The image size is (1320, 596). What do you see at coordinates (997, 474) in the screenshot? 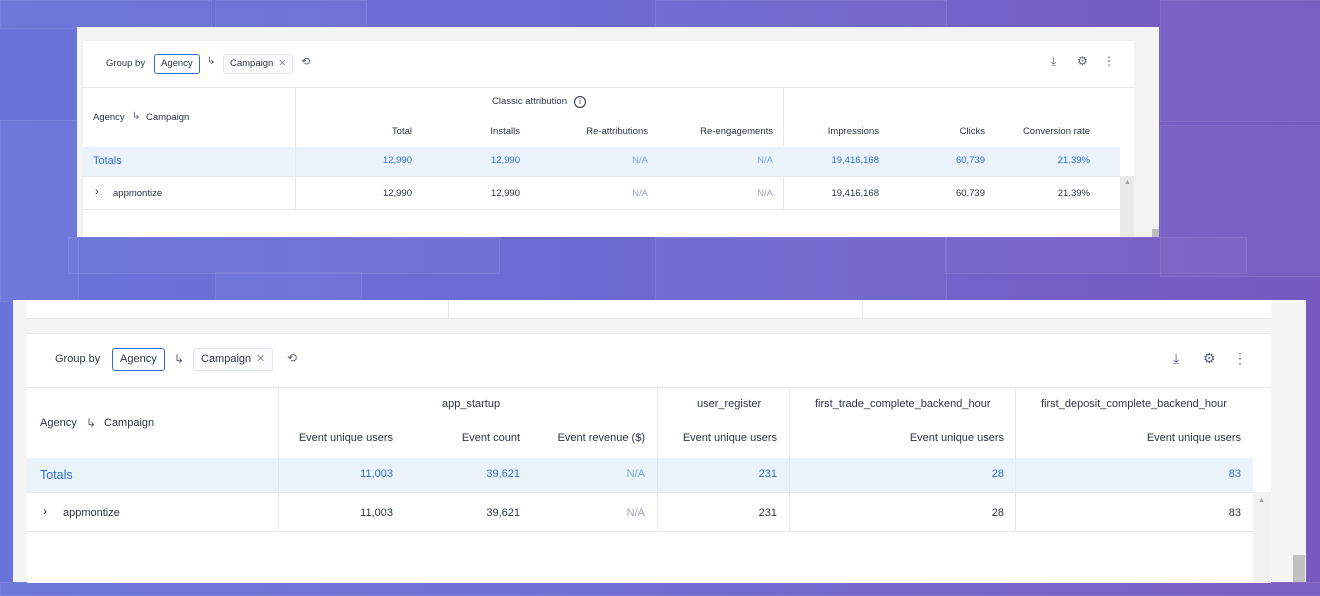
I see `totals-first-trade: 28` at bounding box center [997, 474].